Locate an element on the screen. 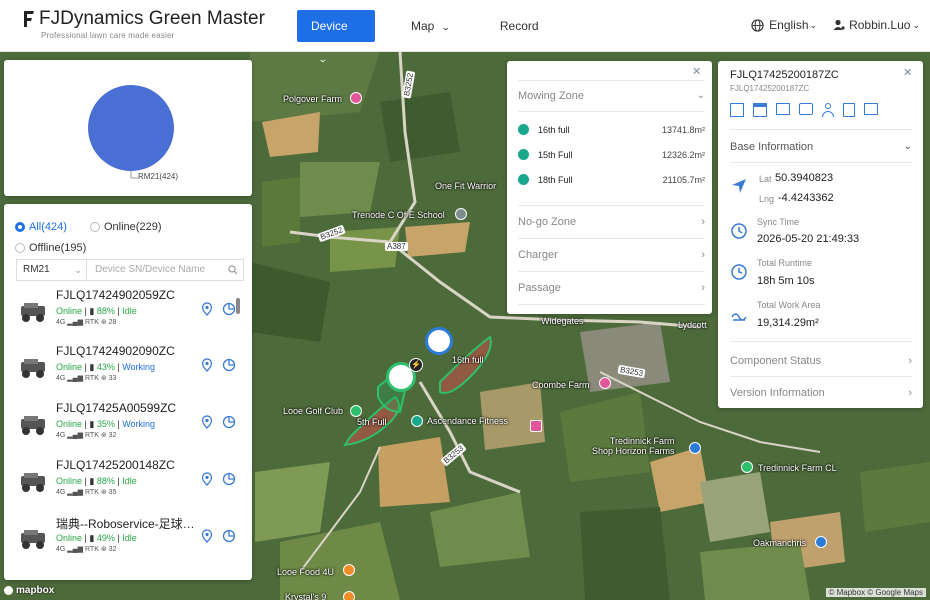 The height and width of the screenshot is (600, 930). mowing-zone-header: Mowing Zone ⌄ is located at coordinates (611, 96).